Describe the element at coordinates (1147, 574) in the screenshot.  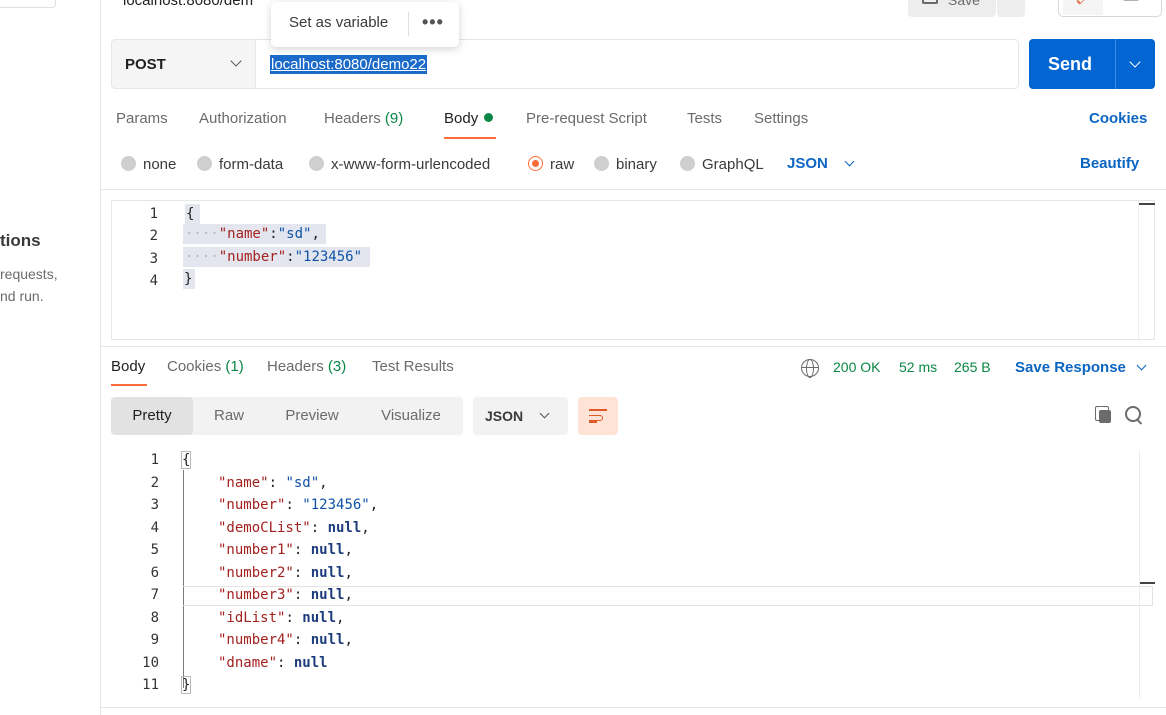
I see `response-scrollbar` at that location.